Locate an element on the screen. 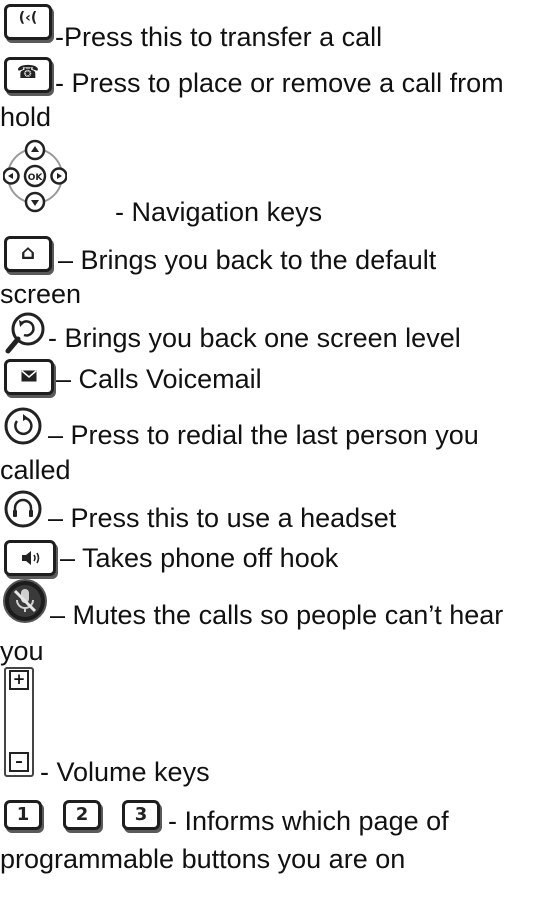  speaker-description: – Takes phone off hook is located at coordinates (199, 558).